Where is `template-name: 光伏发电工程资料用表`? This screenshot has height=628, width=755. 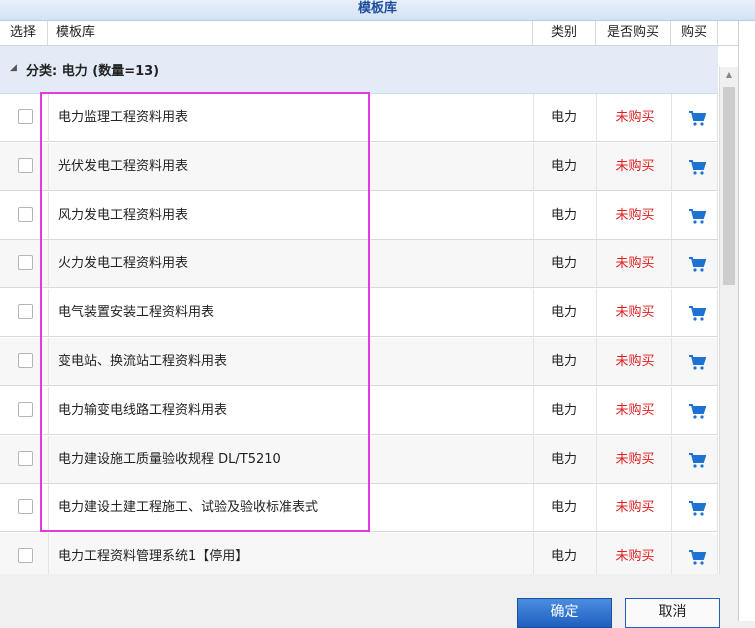
template-name: 光伏发电工程资料用表 is located at coordinates (123, 166).